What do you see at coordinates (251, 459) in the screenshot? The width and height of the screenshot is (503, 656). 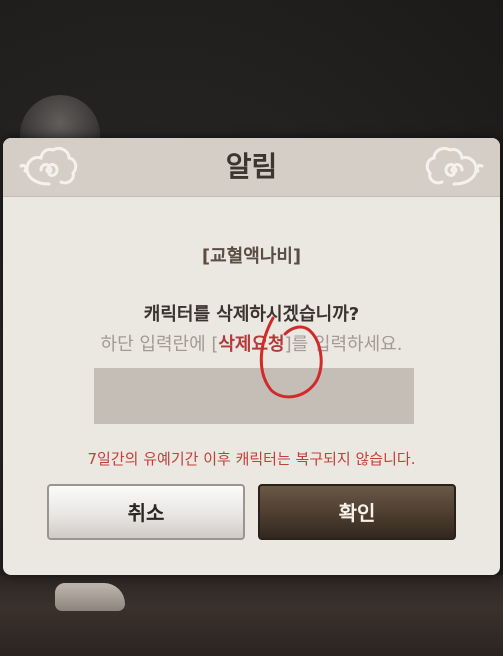 I see `grace-period-warning: 7일간의 유예기간 이후 캐릭터는 복구되지 않습니다.` at bounding box center [251, 459].